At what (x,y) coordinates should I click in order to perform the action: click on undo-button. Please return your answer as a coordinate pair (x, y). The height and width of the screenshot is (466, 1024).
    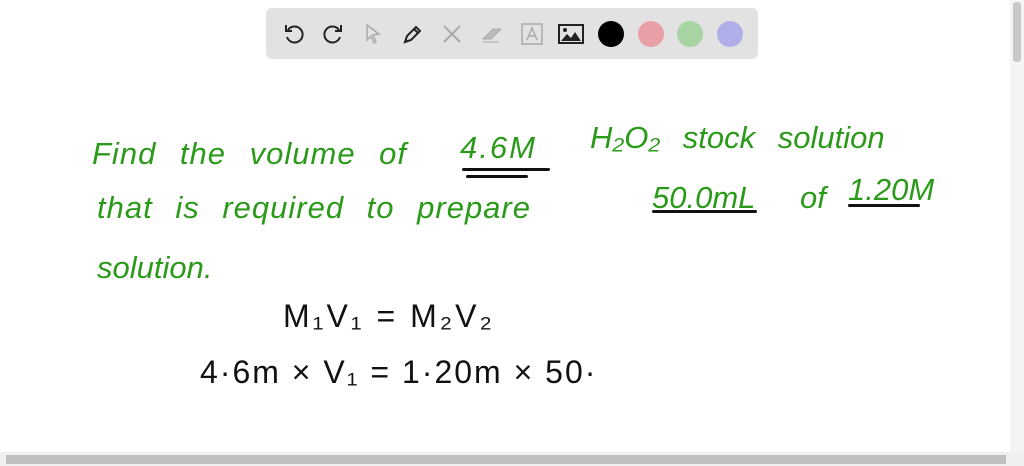
    Looking at the image, I should click on (294, 34).